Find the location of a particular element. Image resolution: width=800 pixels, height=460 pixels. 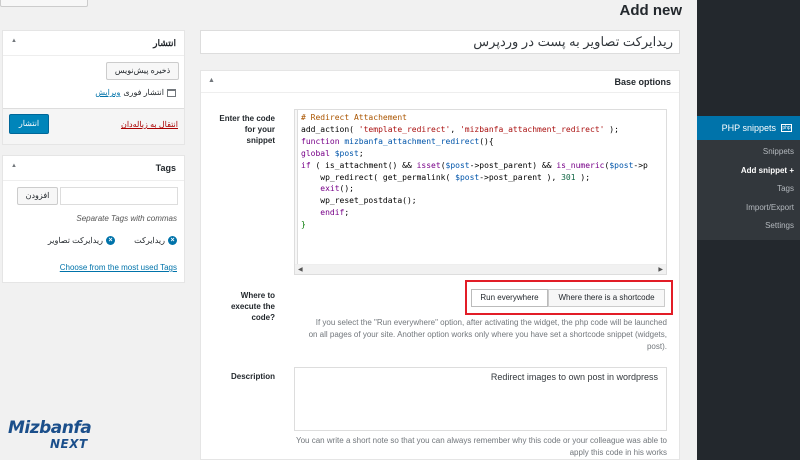

publish-status-text: انتشار فوری is located at coordinates (143, 92).